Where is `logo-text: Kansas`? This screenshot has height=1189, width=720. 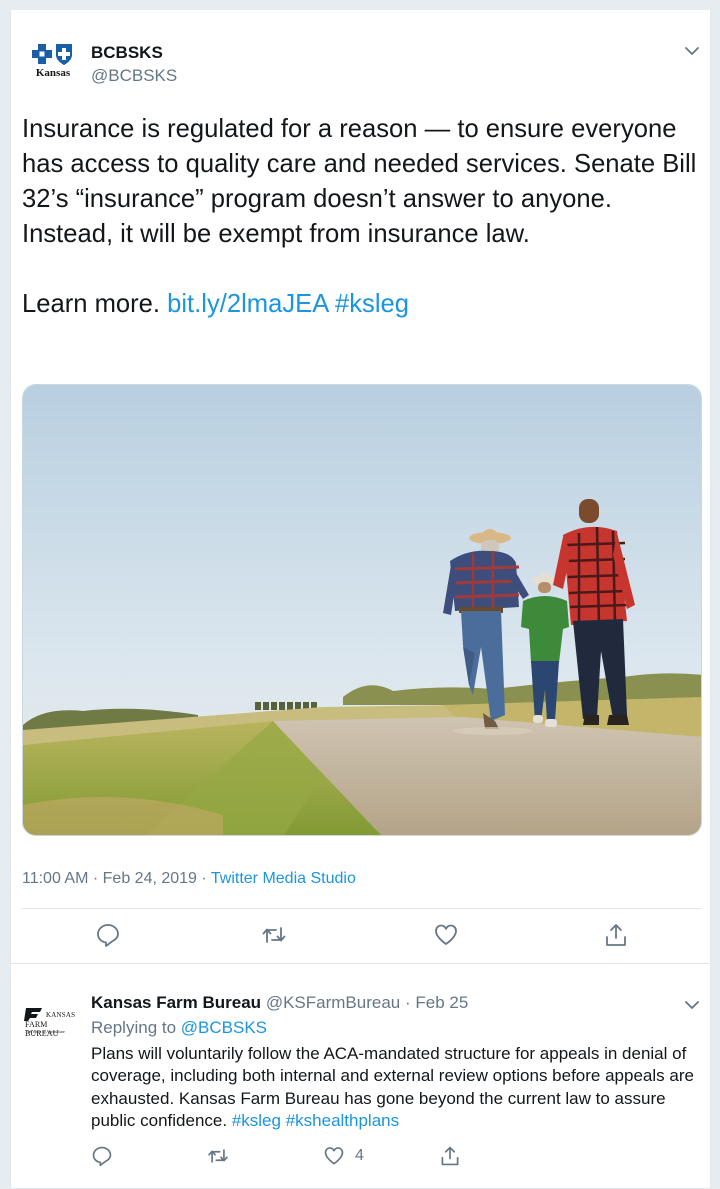
logo-text: Kansas is located at coordinates (53, 73).